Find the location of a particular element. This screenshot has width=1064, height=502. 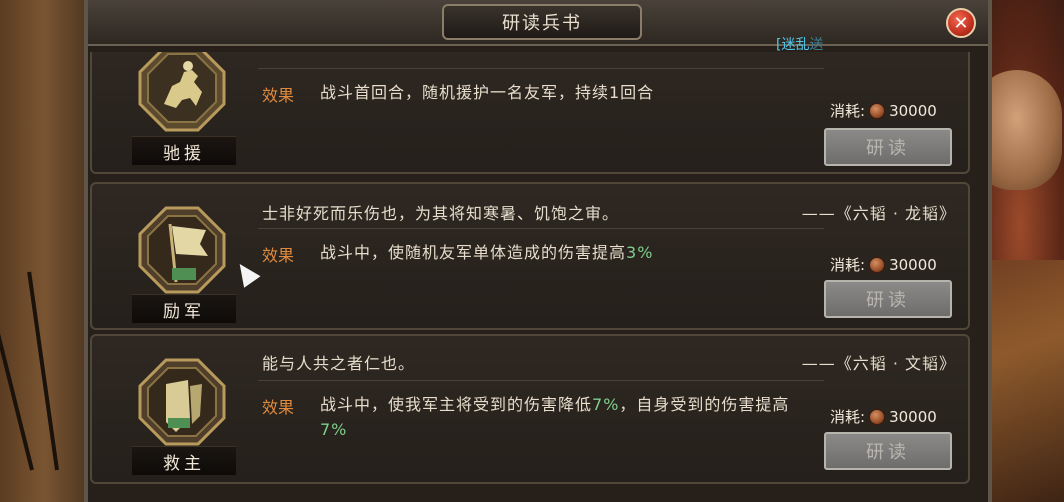

skill-name: 救主 is located at coordinates (184, 460).